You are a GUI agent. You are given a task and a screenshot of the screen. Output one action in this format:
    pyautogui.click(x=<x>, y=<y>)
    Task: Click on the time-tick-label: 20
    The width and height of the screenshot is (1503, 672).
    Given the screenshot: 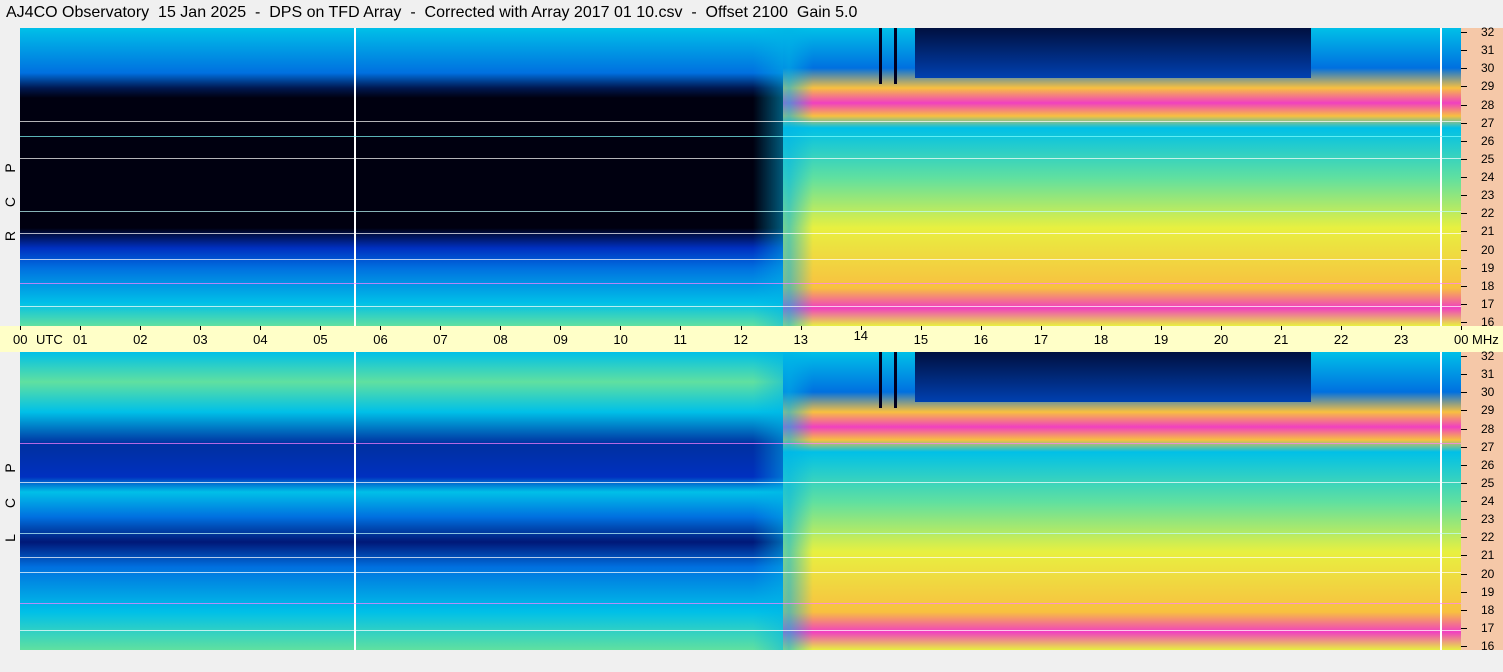 What is the action you would take?
    pyautogui.click(x=1221, y=339)
    